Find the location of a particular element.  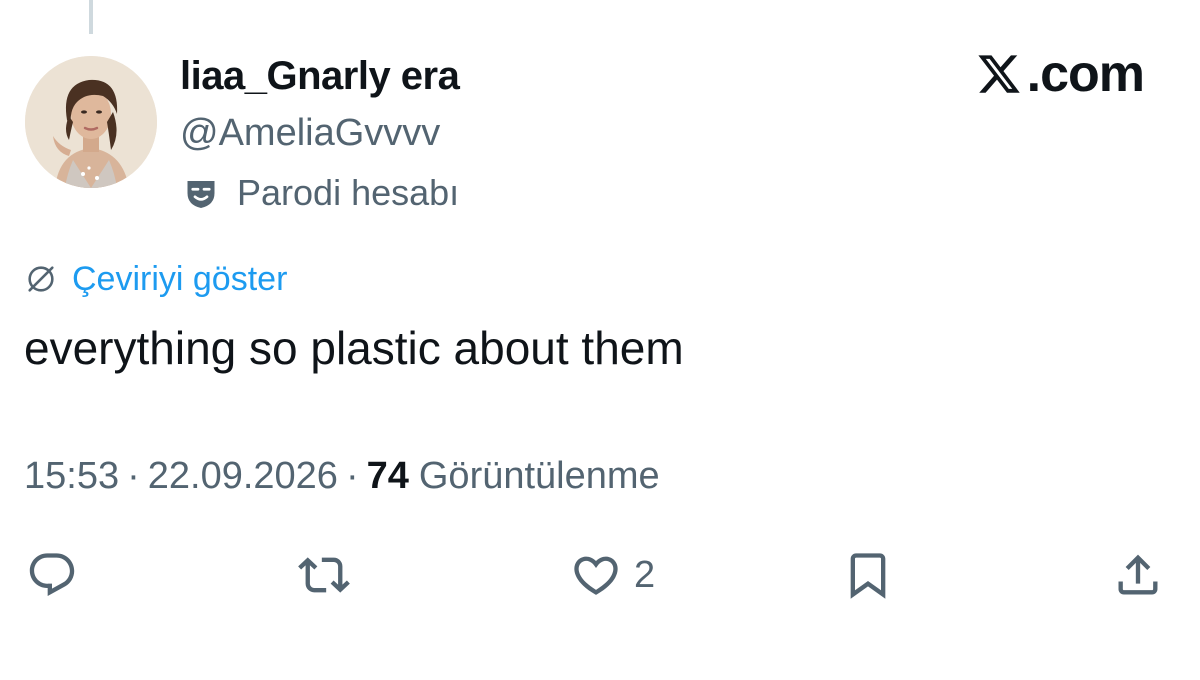

show-translation-label: Çeviriyi göster is located at coordinates (180, 278).